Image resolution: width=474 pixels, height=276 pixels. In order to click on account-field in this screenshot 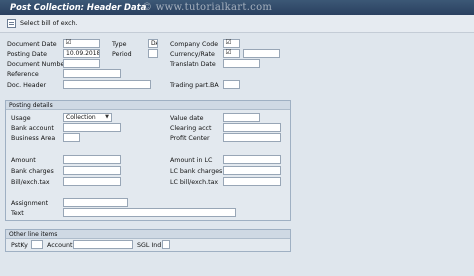, I will do `click(103, 244)`.